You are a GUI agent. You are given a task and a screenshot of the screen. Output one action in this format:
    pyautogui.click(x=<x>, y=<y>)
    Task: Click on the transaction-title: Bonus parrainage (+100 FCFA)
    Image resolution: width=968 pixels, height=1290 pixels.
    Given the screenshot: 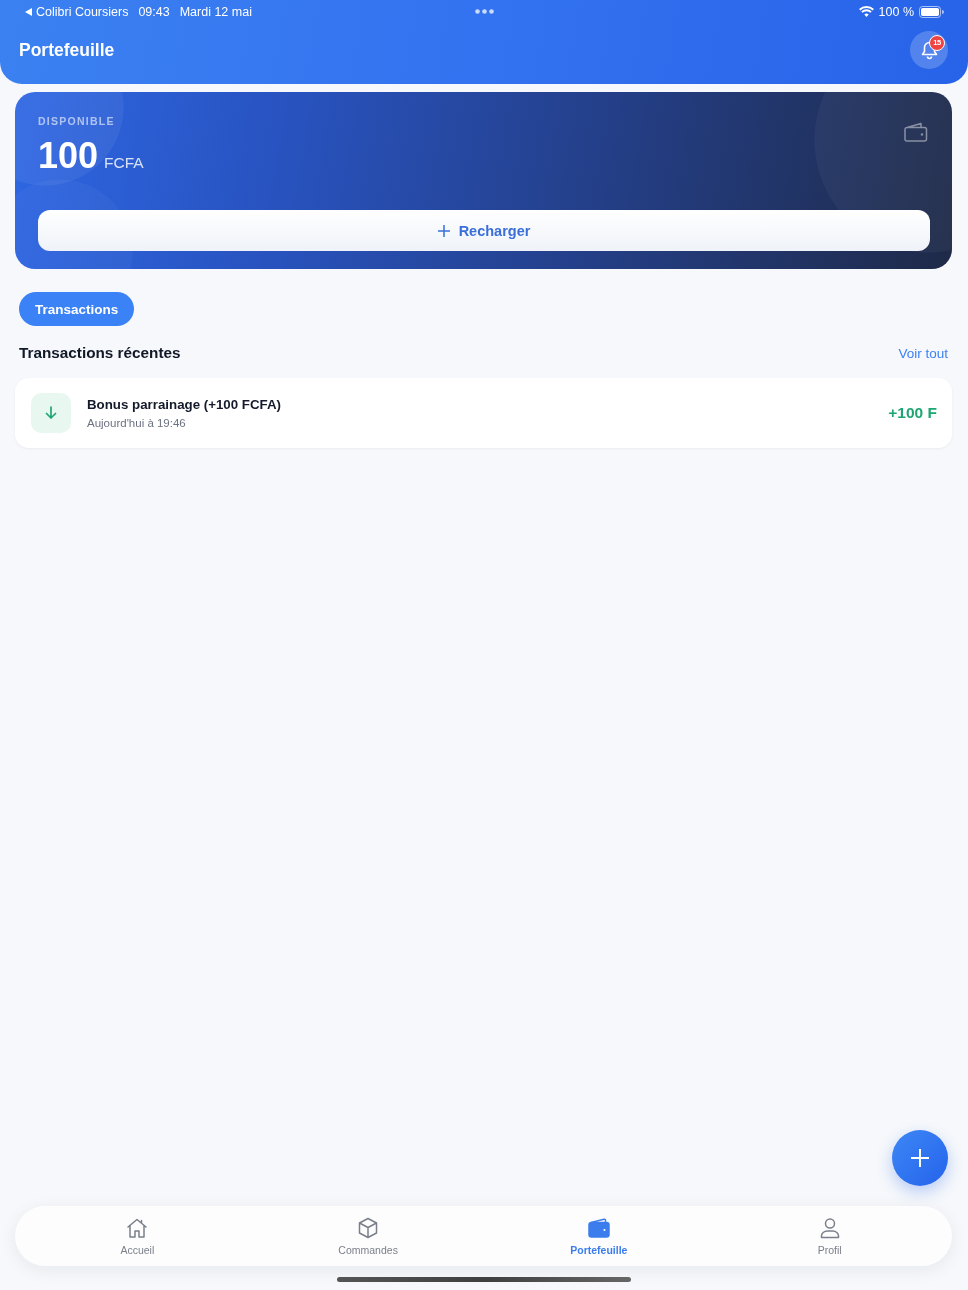 What is the action you would take?
    pyautogui.click(x=184, y=404)
    